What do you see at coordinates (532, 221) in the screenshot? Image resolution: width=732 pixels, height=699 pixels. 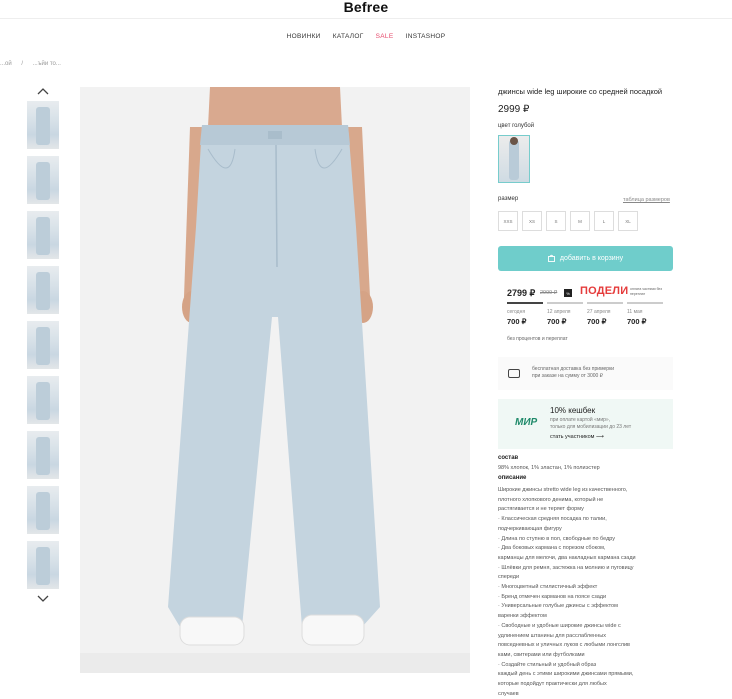 I see `size-option: XS` at bounding box center [532, 221].